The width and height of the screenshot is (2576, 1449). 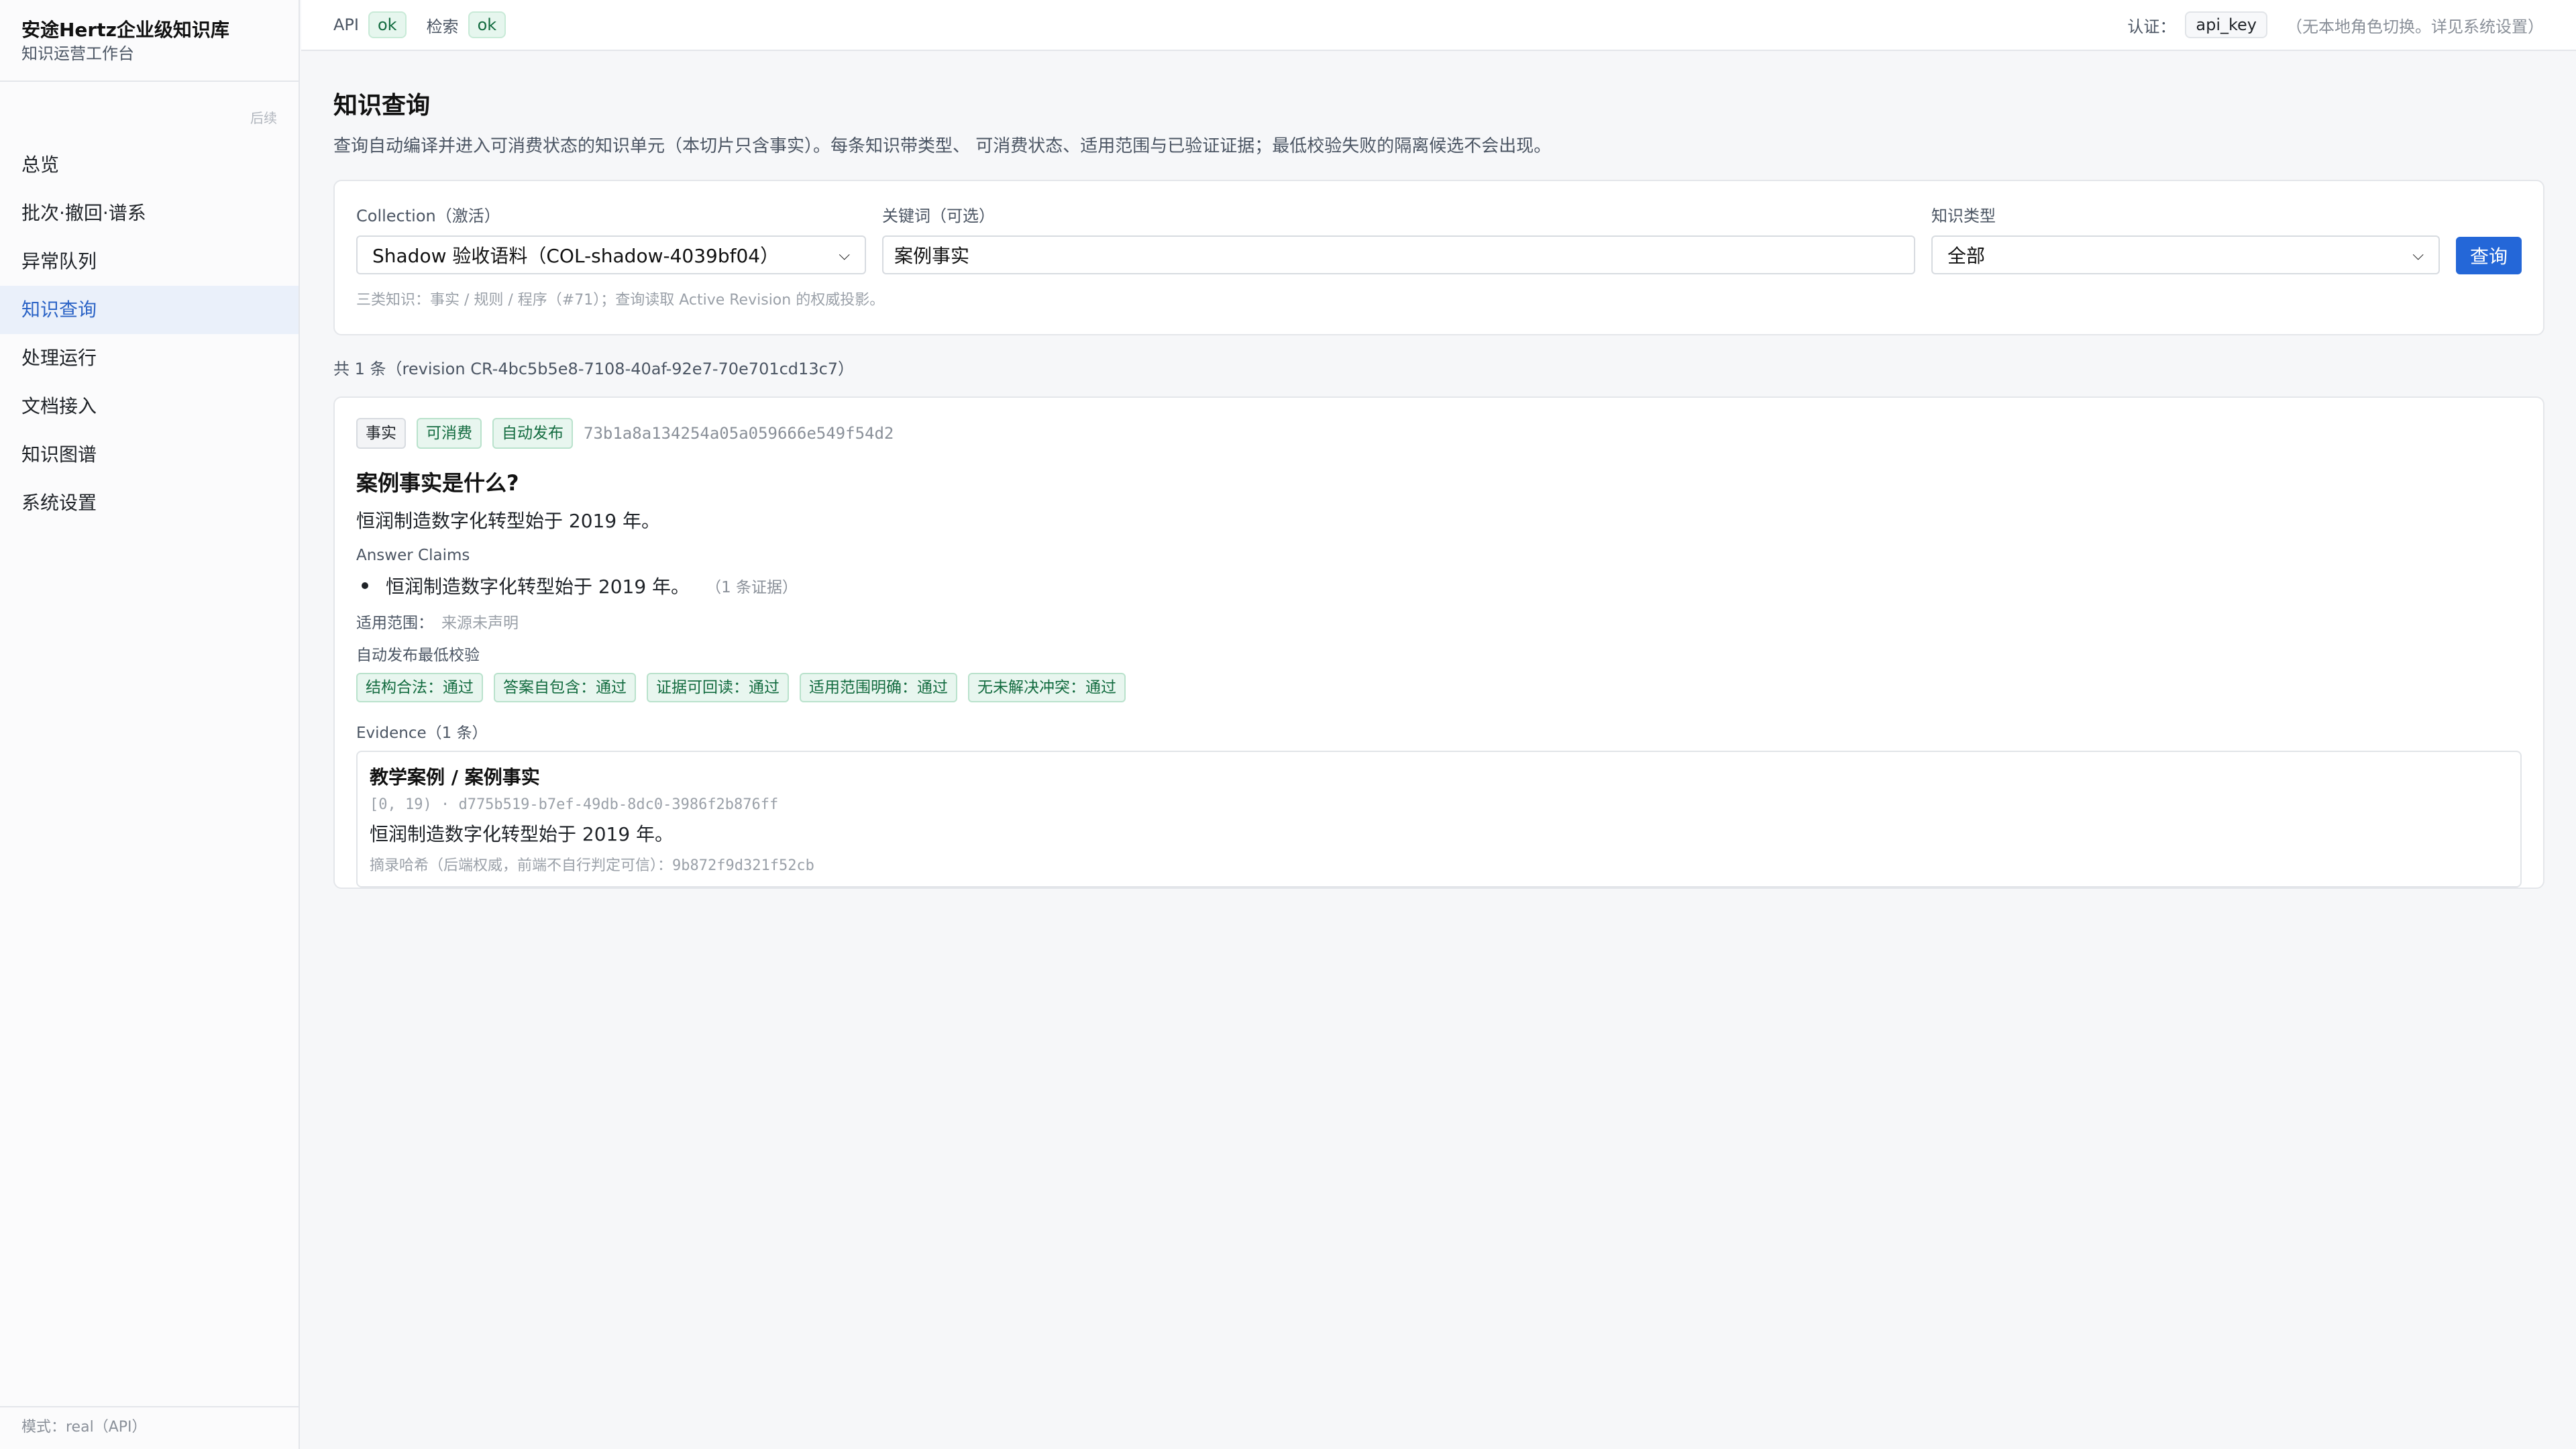 I want to click on collection-label: Collection（激活）, so click(x=428, y=216).